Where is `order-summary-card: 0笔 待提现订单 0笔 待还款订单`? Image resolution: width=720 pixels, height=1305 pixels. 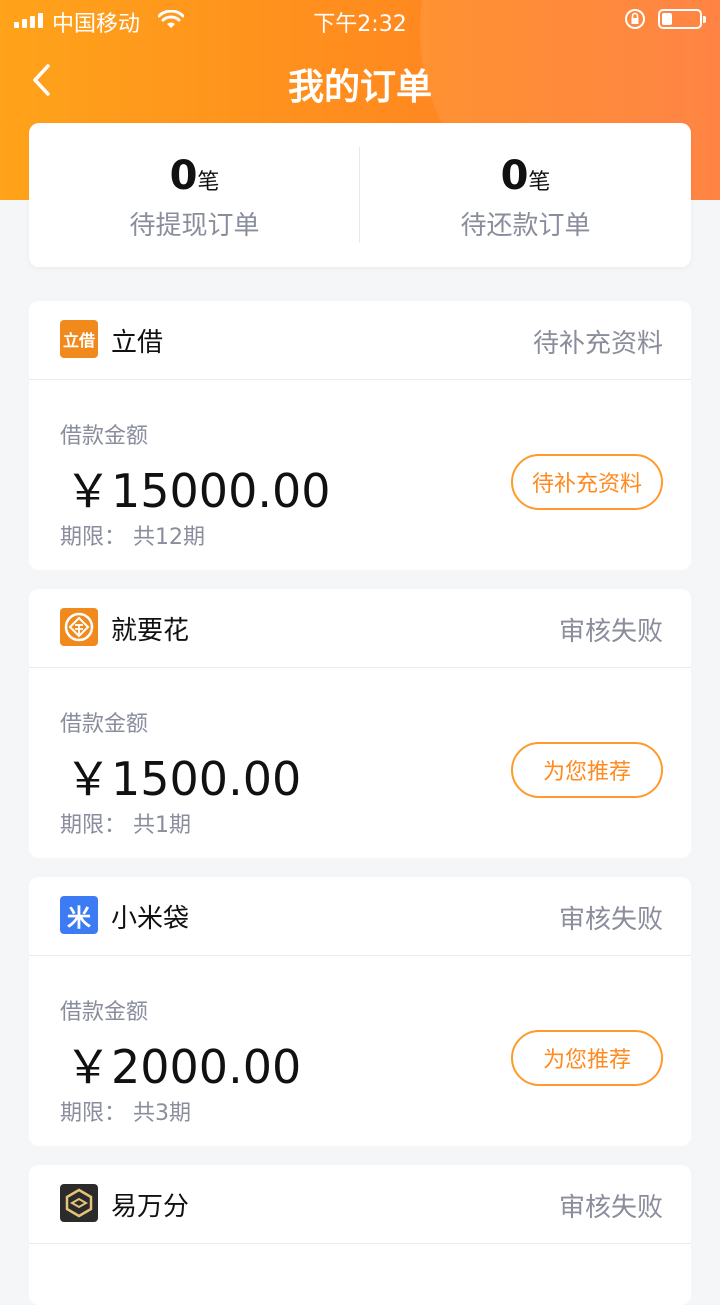 order-summary-card: 0笔 待提现订单 0笔 待还款订单 is located at coordinates (360, 195).